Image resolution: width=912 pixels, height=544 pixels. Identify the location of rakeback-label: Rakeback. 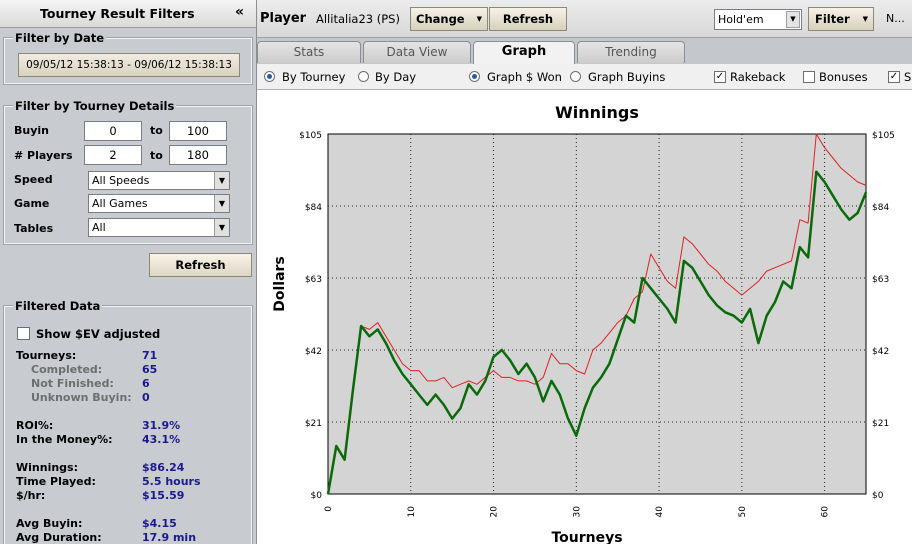
(758, 77).